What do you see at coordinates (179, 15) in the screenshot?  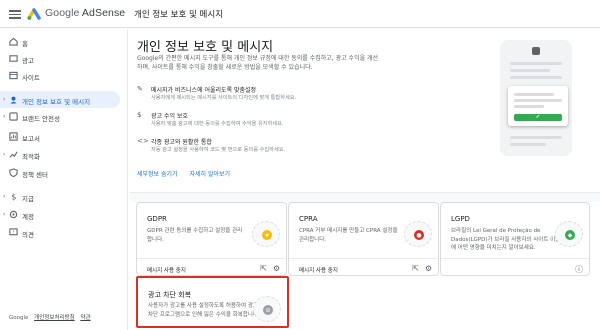 I see `page-heading: 개인 정보 보호 및 메시지` at bounding box center [179, 15].